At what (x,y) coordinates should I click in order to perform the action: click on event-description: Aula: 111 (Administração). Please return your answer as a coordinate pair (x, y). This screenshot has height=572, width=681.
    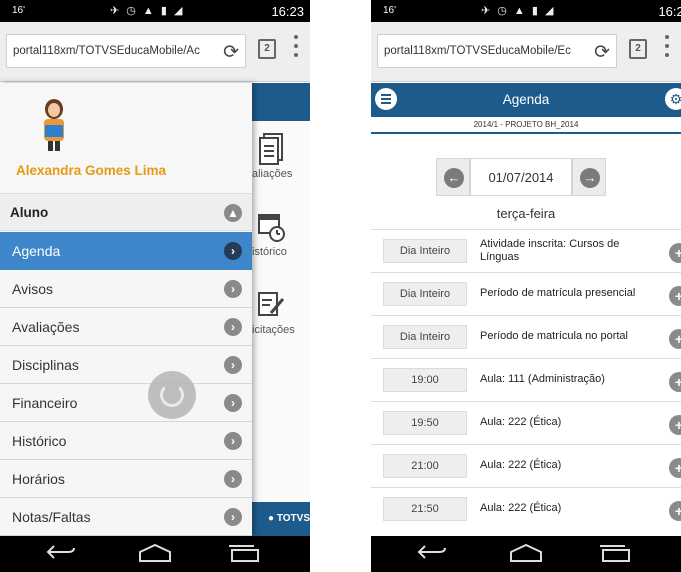
    Looking at the image, I should click on (542, 379).